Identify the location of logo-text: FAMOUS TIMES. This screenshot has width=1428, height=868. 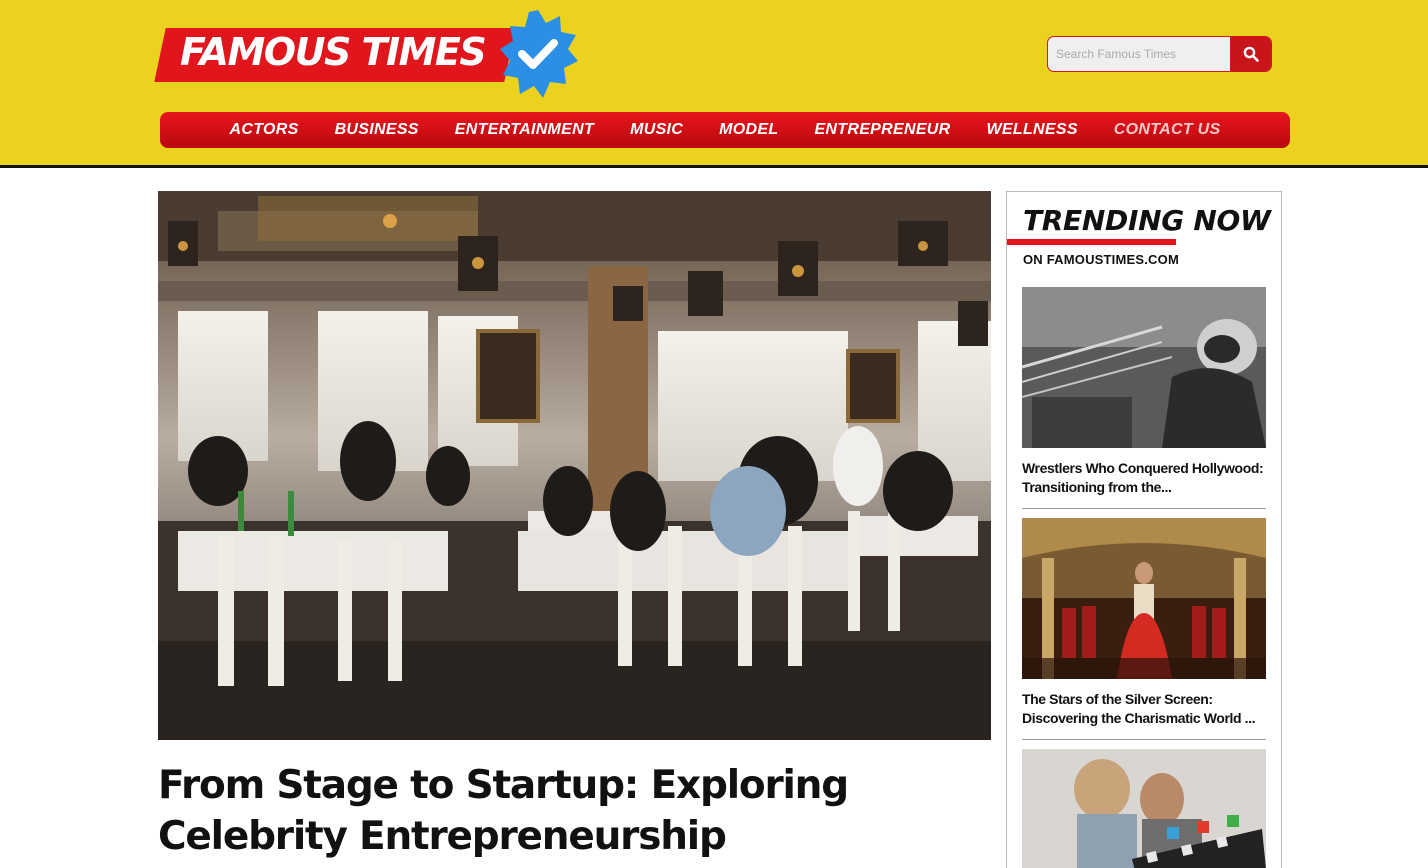
(333, 52).